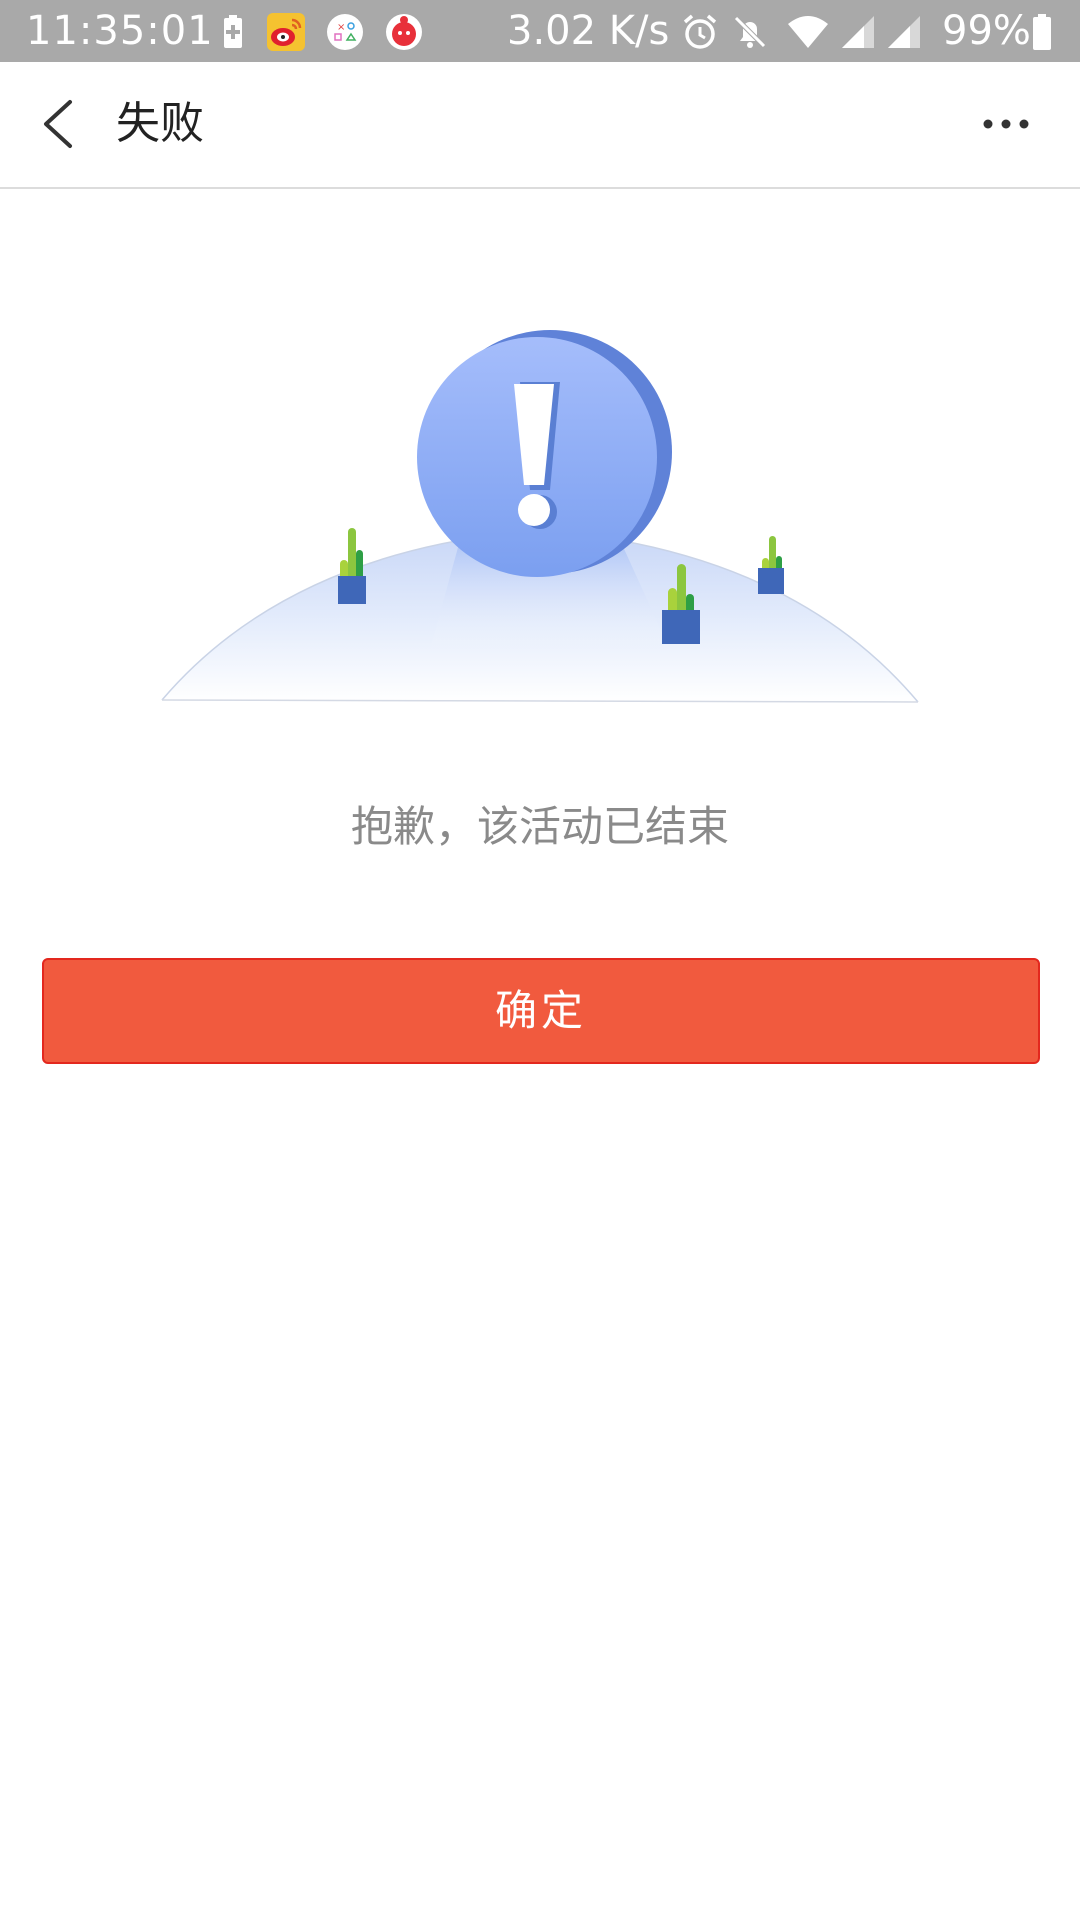 The width and height of the screenshot is (1080, 1920). I want to click on battery-icon, so click(1042, 32).